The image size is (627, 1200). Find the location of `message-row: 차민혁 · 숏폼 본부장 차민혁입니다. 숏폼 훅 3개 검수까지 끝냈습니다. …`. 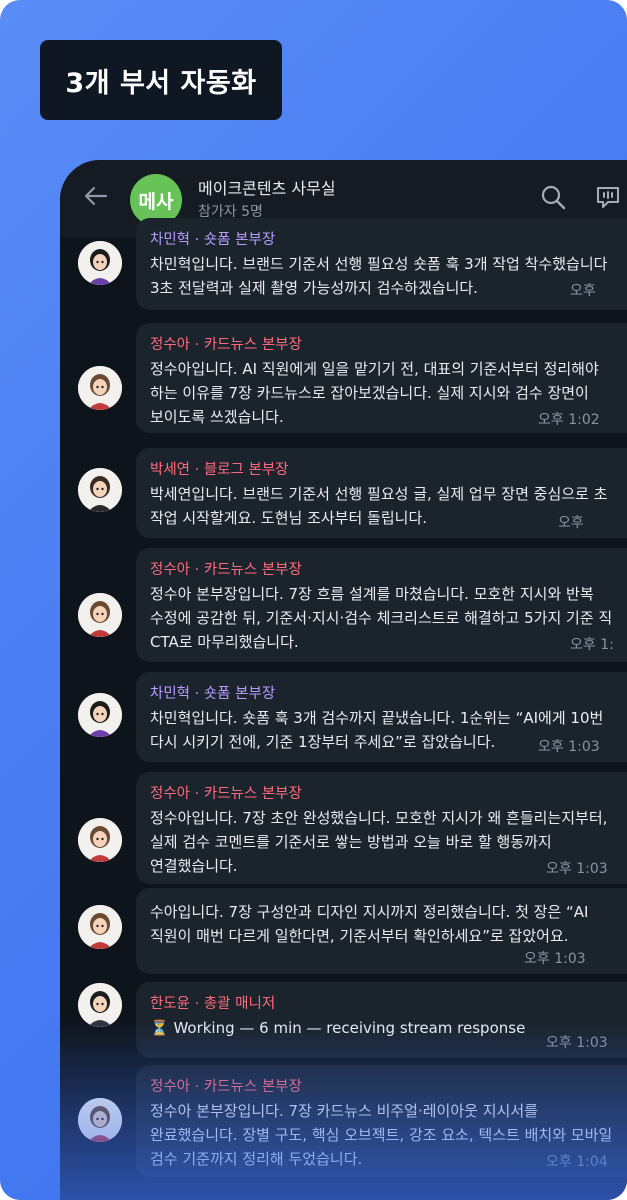

message-row: 차민혁 · 숏폼 본부장 차민혁입니다. 숏폼 훅 3개 검수까지 끝냈습니다. … is located at coordinates (343, 717).